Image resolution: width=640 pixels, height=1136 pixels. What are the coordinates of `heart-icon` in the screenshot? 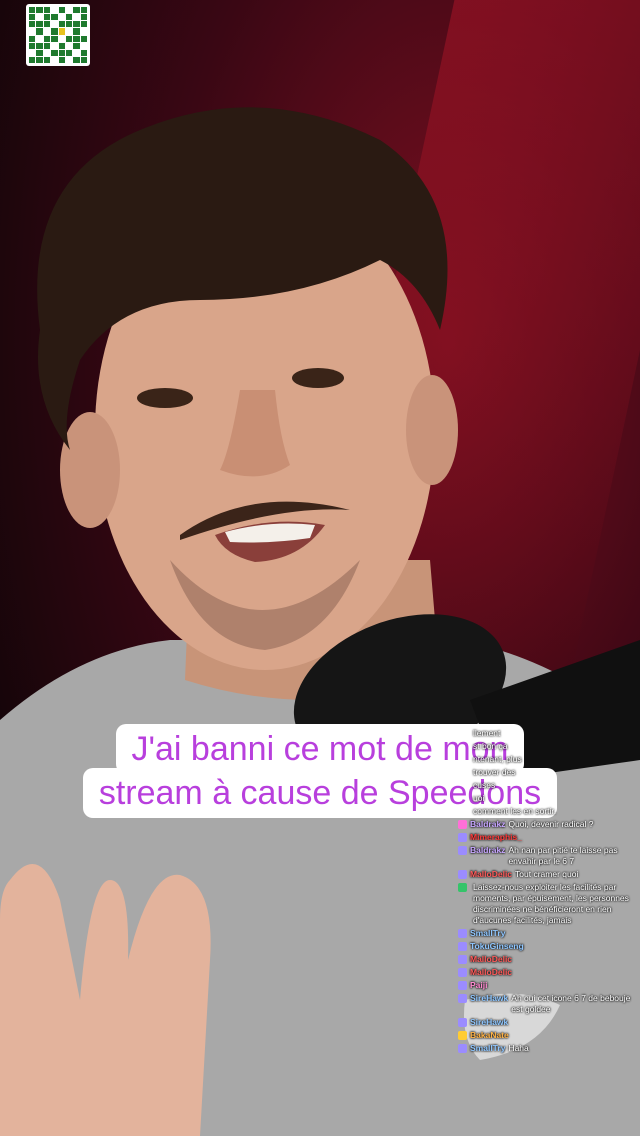 It's located at (462, 824).